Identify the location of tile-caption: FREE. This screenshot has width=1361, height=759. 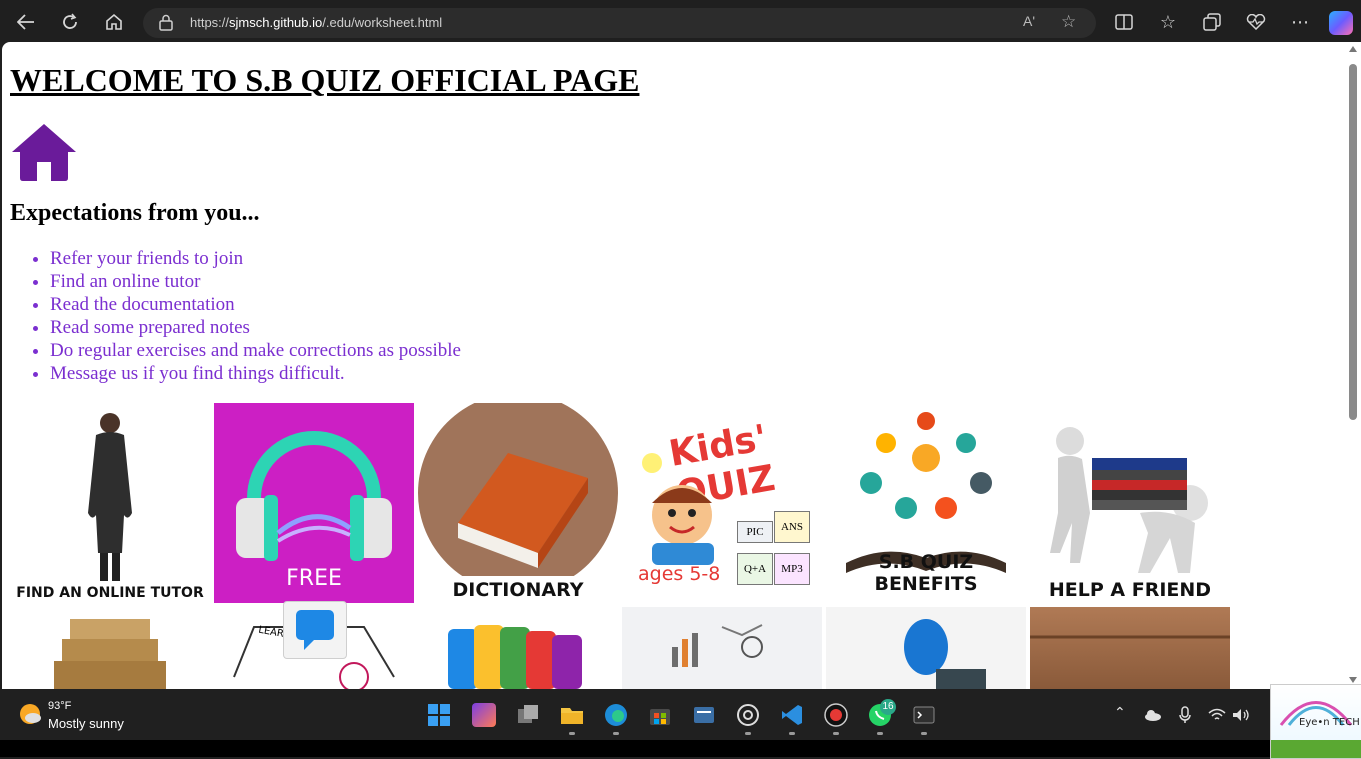
(314, 578).